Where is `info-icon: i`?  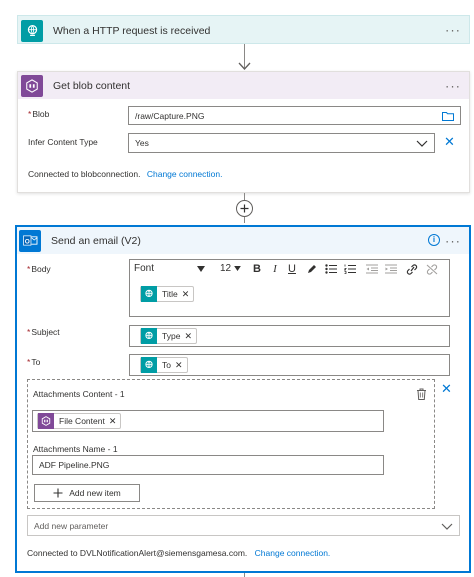 info-icon: i is located at coordinates (434, 240).